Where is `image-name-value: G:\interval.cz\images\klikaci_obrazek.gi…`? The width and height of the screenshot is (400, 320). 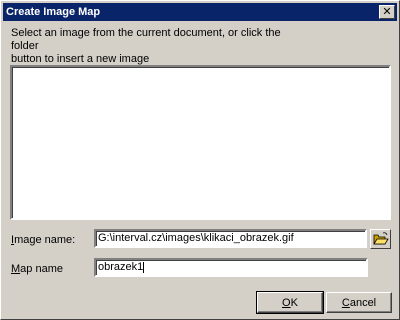
image-name-value: G:\interval.cz\images\klikaci_obrazek.gi… is located at coordinates (196, 238).